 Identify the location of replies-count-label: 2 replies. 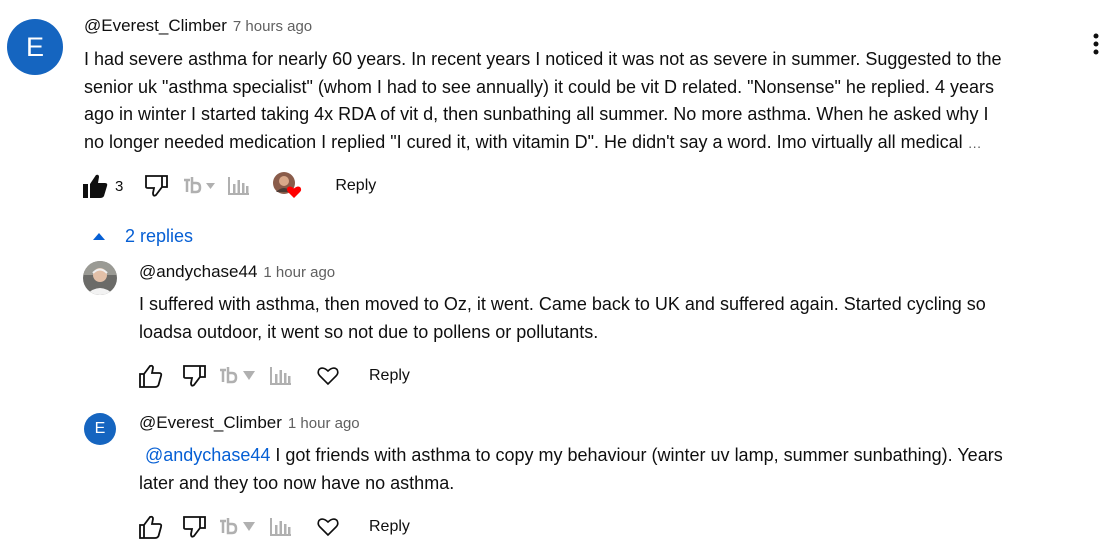
(159, 235).